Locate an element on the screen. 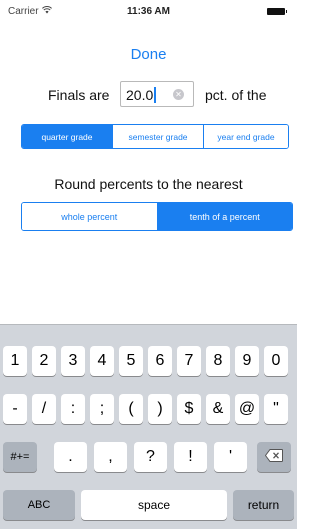 The width and height of the screenshot is (320, 529). key-6: 6 is located at coordinates (160, 361).